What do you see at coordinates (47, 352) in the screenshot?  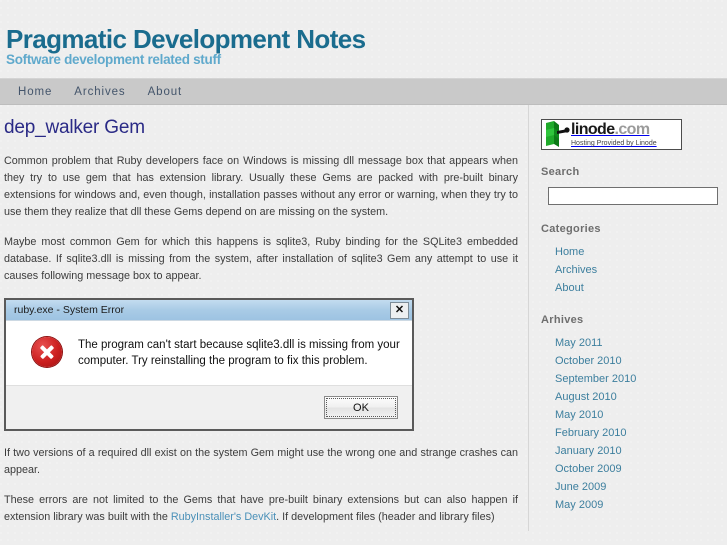 I see `error-cross-icon` at bounding box center [47, 352].